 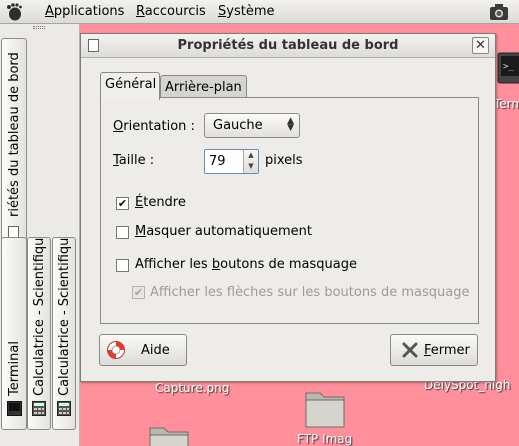 I want to click on taskbar-button-label: Terminal, so click(x=14, y=368).